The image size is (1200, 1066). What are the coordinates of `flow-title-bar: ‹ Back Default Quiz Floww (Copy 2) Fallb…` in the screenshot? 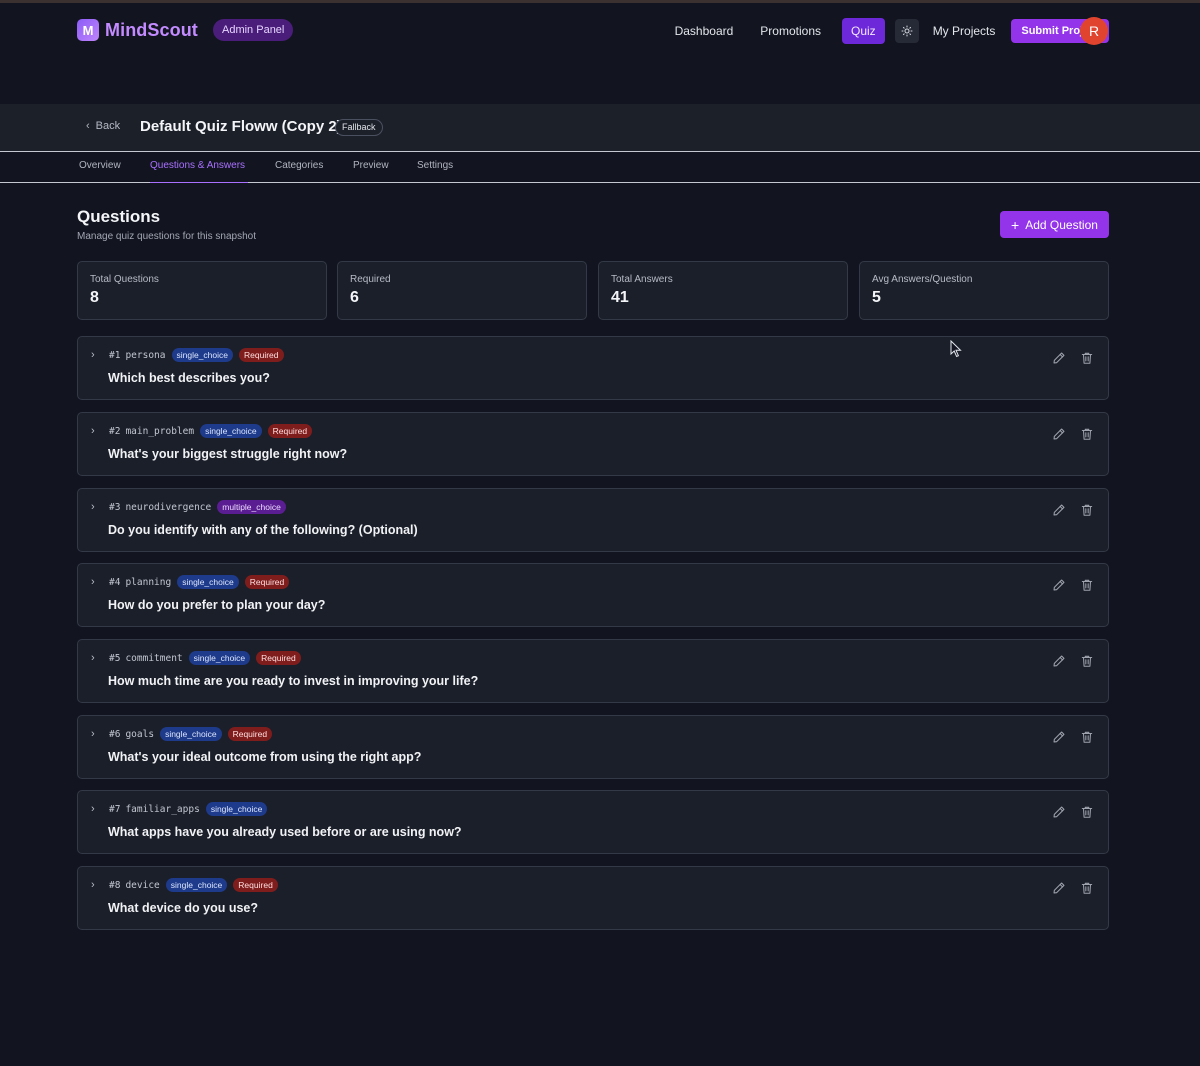 It's located at (600, 127).